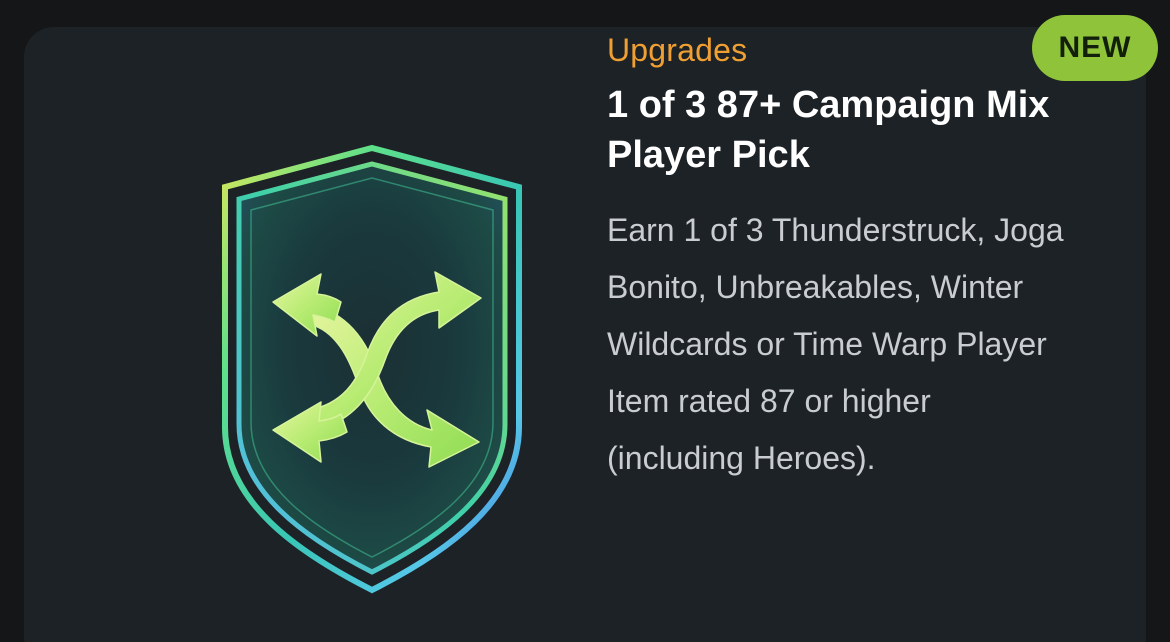 The image size is (1170, 642). Describe the element at coordinates (828, 130) in the screenshot. I see `pick-title: 1 of 3 87+ Campaign Mix Player Pick` at that location.